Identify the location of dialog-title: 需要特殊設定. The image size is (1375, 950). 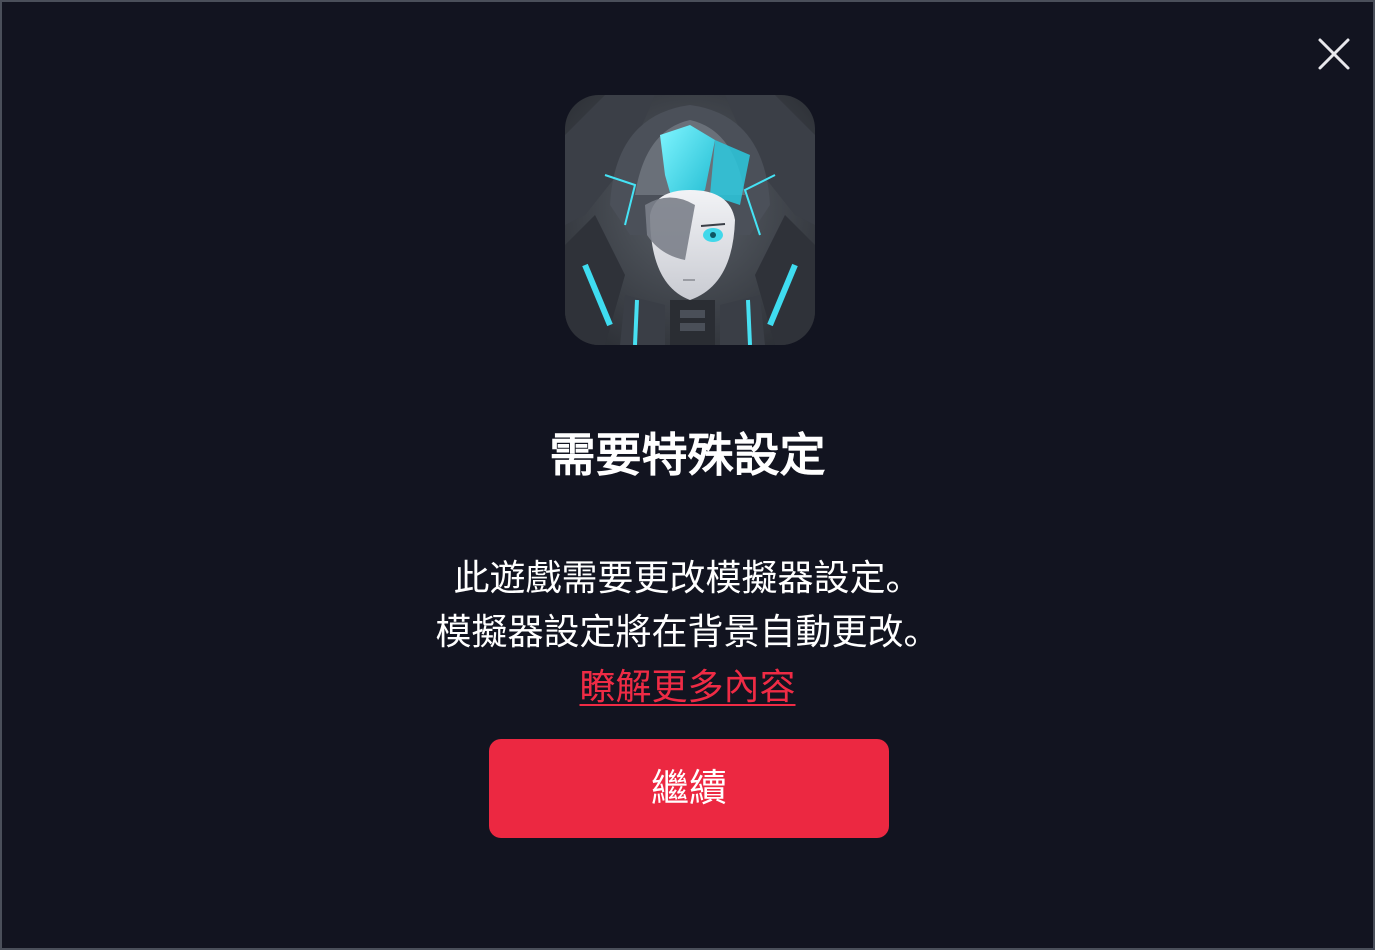
(687, 455).